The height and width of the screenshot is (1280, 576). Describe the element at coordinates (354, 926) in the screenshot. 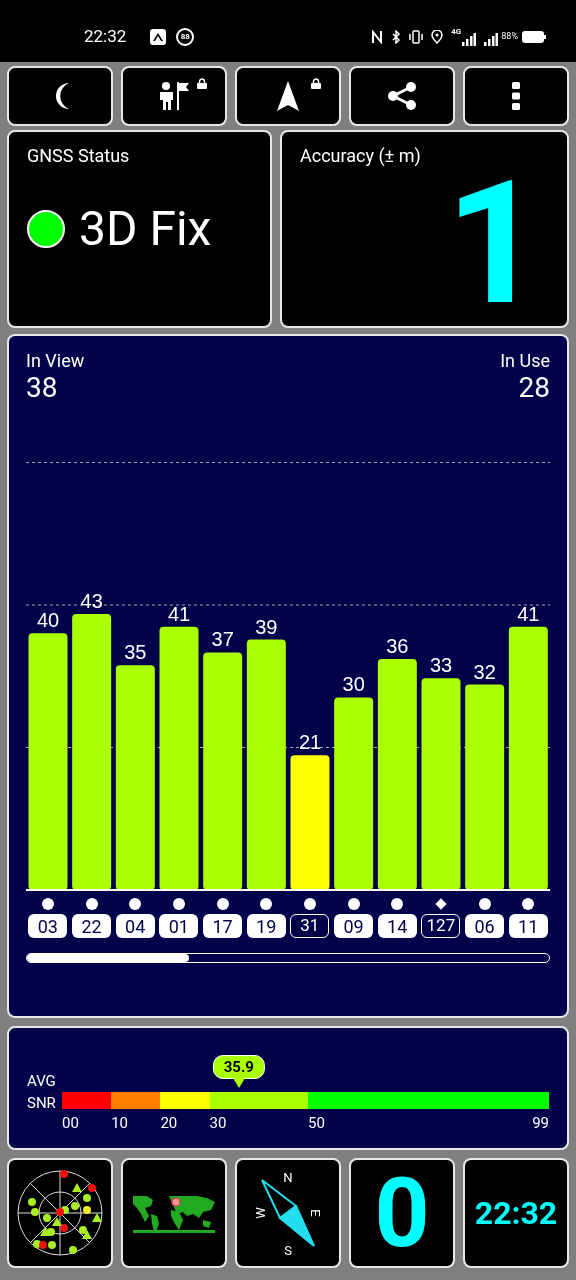

I see `satellite-id-badge: 09` at that location.